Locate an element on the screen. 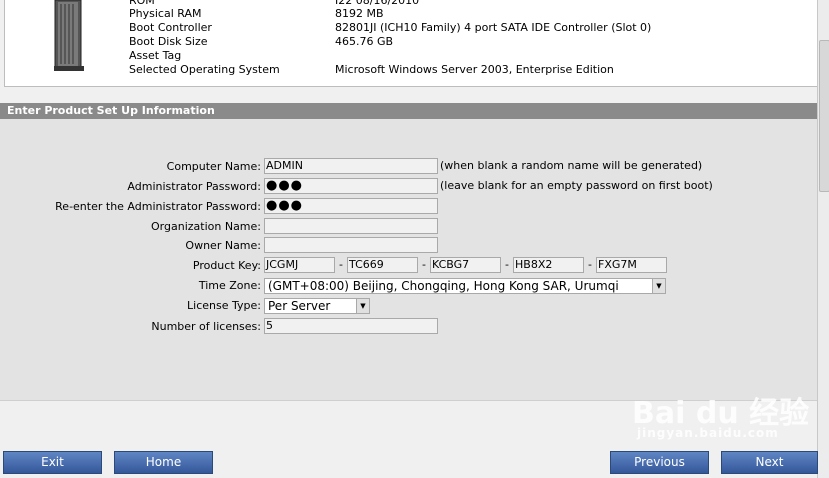  admin-password-confirm-input: ●●● is located at coordinates (351, 206).